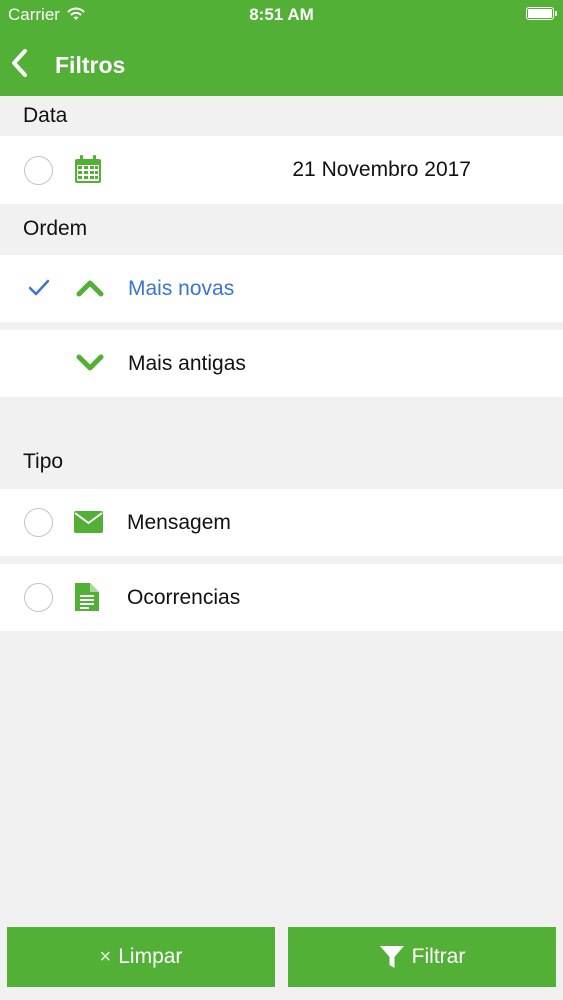 Image resolution: width=563 pixels, height=1000 pixels. I want to click on section-header-ordem: Ordem, so click(55, 228).